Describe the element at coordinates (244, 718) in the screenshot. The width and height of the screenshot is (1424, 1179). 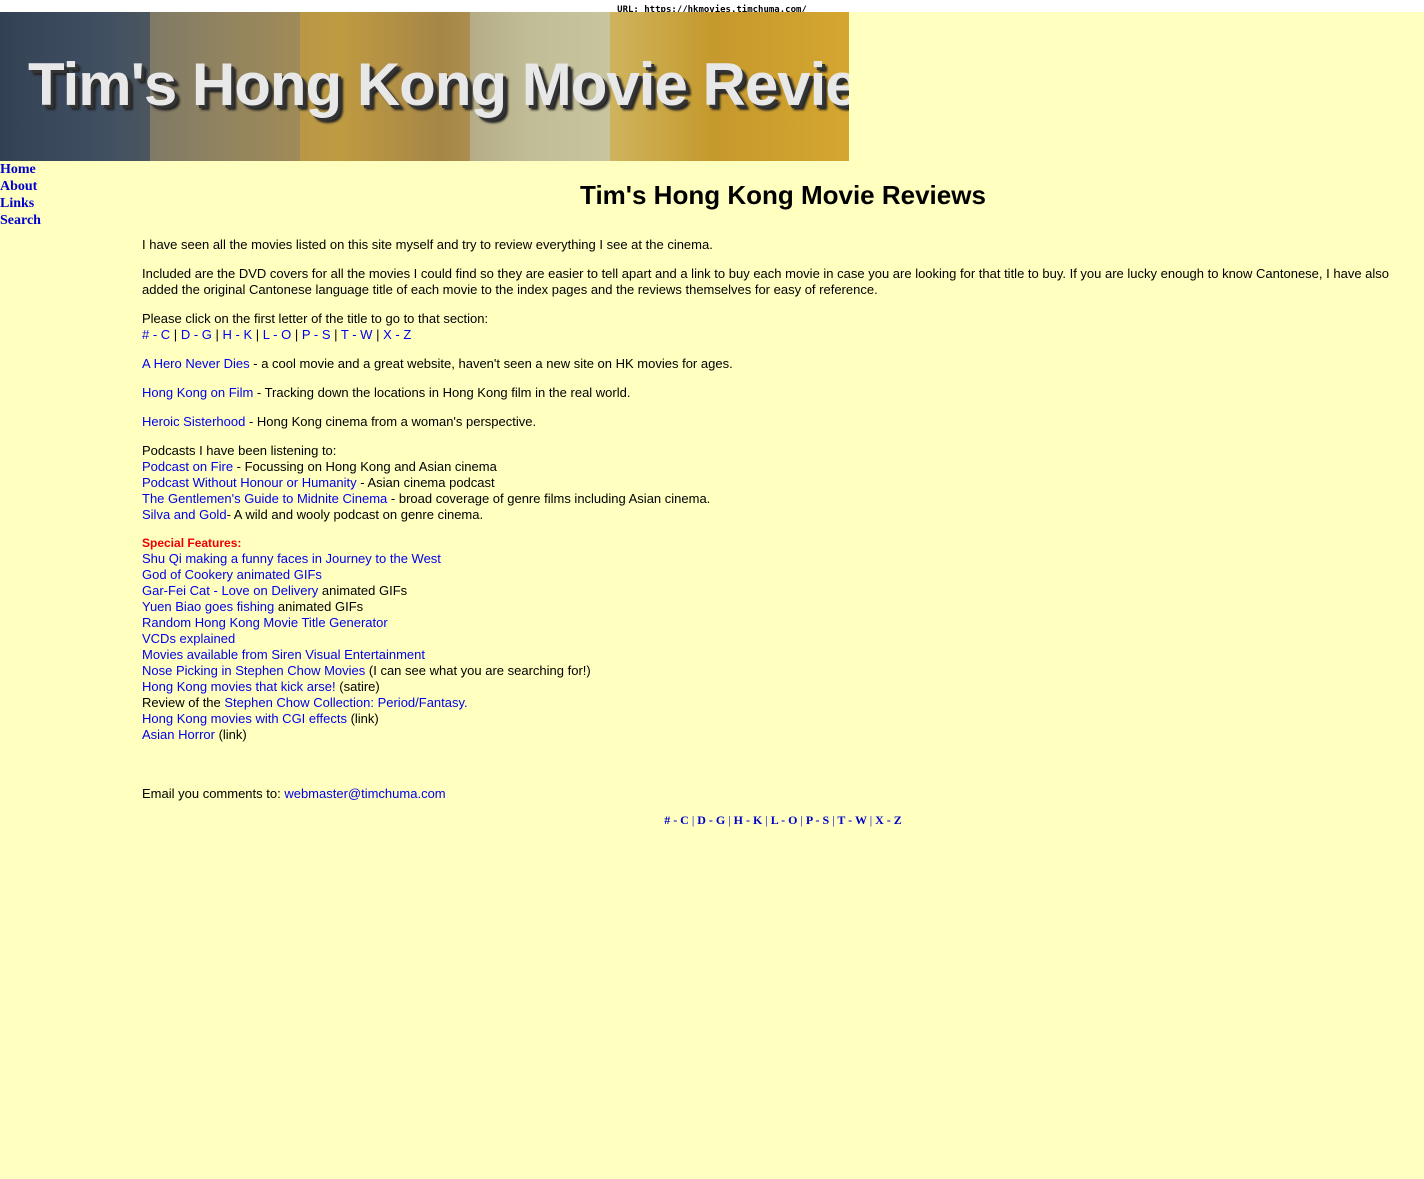
I see `feature-link-cgi-effects: Hong Kong movies with CGI effects` at that location.